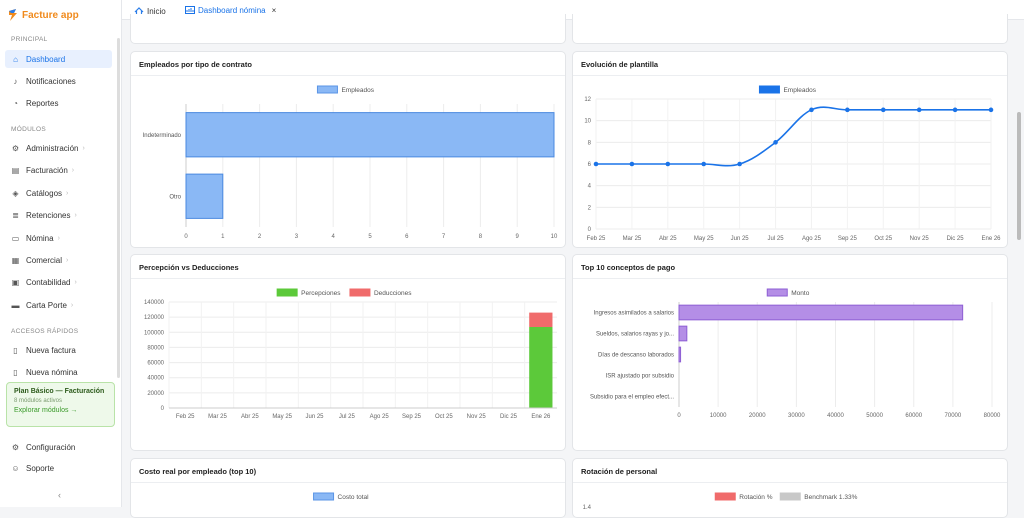 Image resolution: width=1024 pixels, height=518 pixels. Describe the element at coordinates (13, 15) in the screenshot. I see `logo-icon` at that location.